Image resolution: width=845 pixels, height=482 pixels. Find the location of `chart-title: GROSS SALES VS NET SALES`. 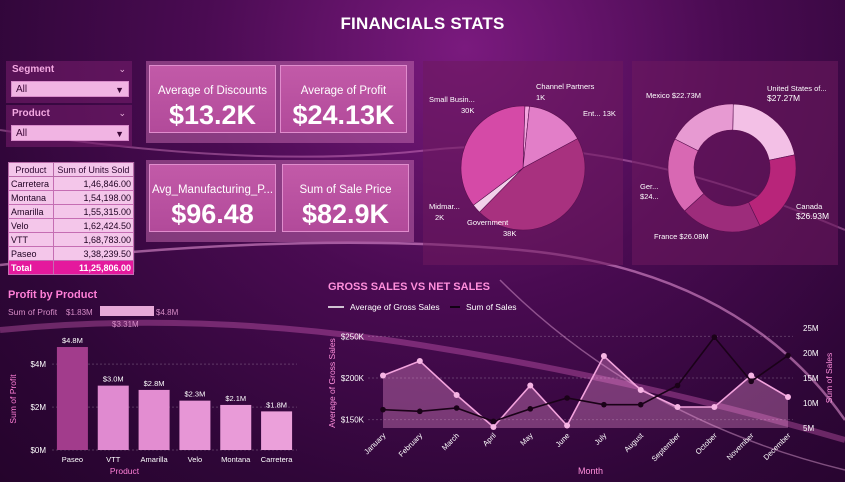

chart-title: GROSS SALES VS NET SALES is located at coordinates (409, 287).